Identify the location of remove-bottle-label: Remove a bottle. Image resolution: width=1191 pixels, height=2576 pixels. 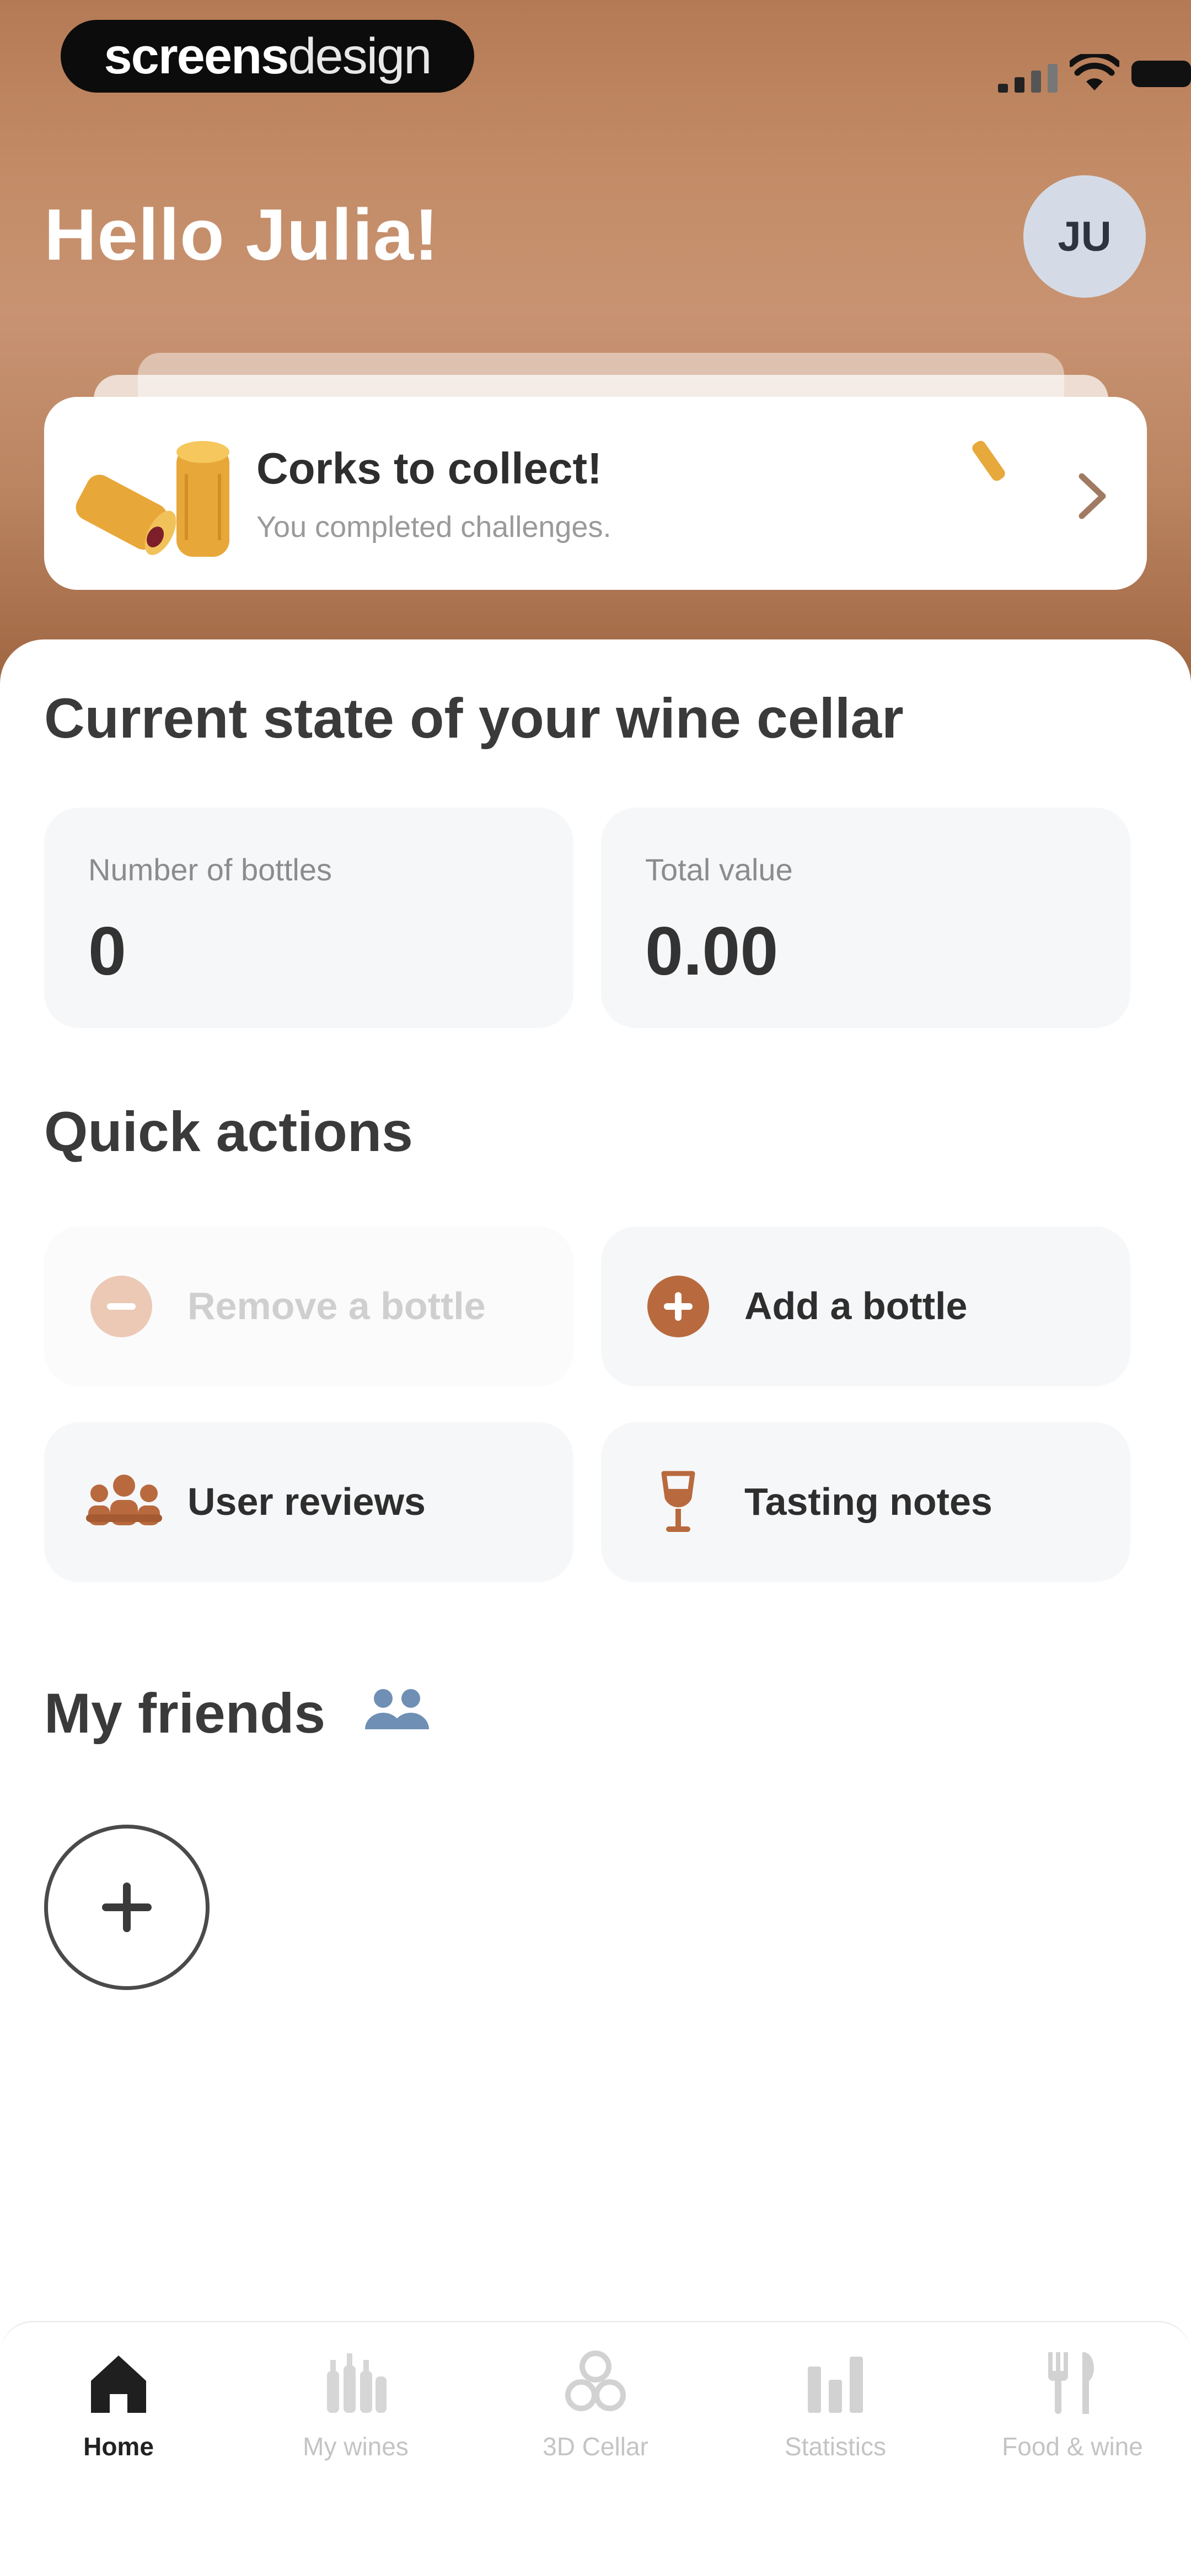
(336, 1305).